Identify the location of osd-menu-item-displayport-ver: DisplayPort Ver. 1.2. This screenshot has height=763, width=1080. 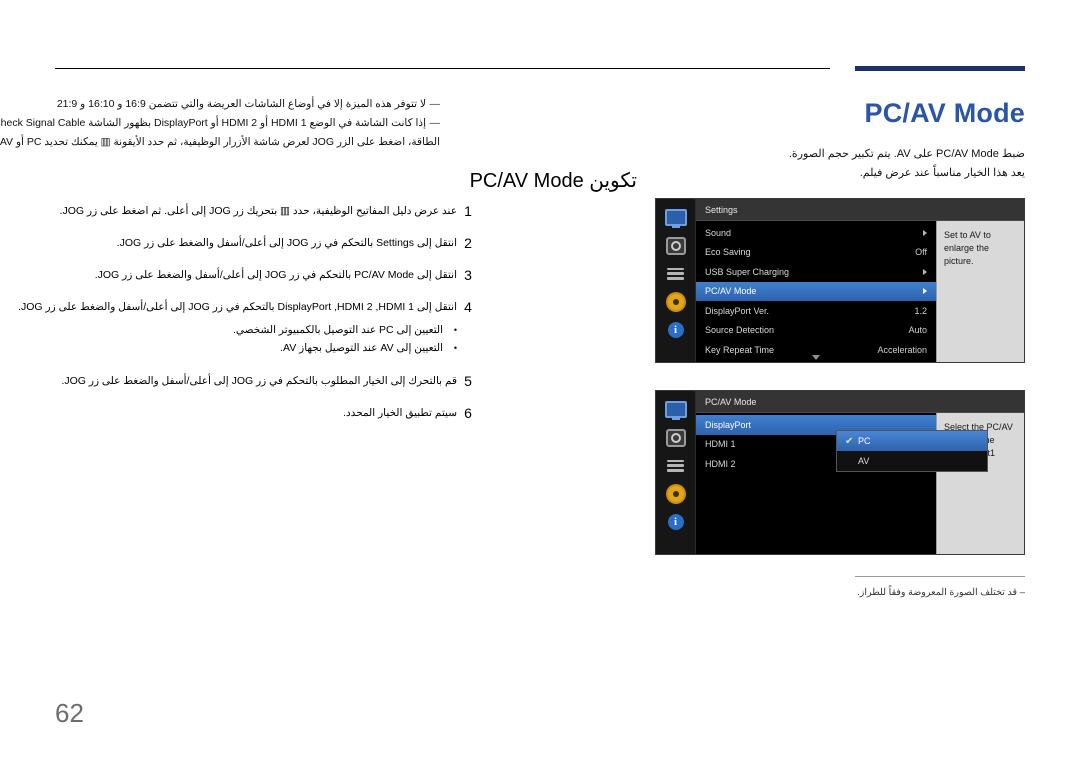
(816, 311).